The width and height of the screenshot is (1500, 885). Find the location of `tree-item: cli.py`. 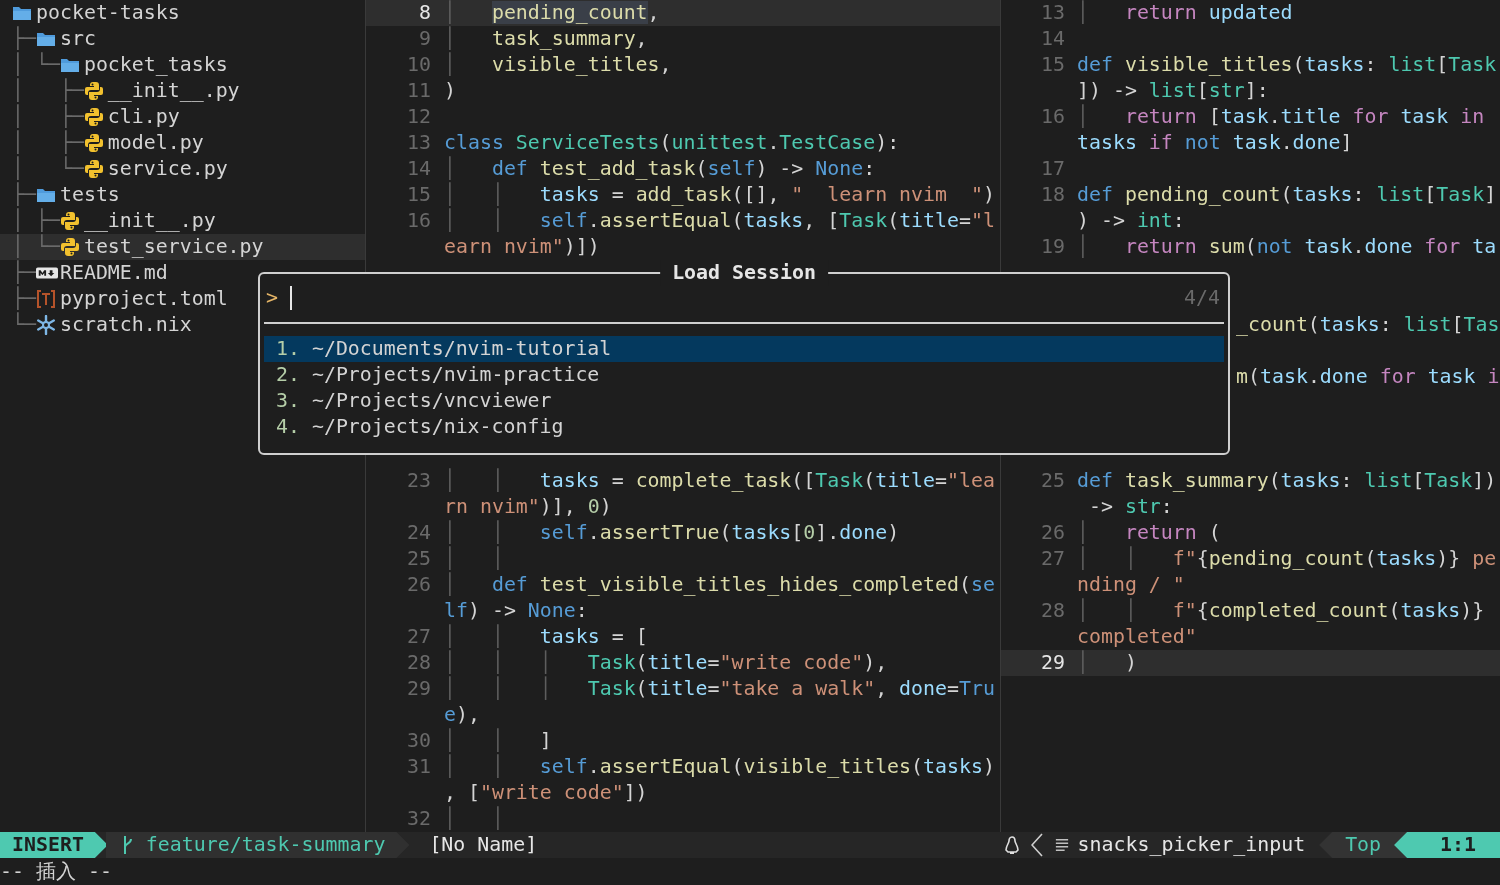

tree-item: cli.py is located at coordinates (143, 117).